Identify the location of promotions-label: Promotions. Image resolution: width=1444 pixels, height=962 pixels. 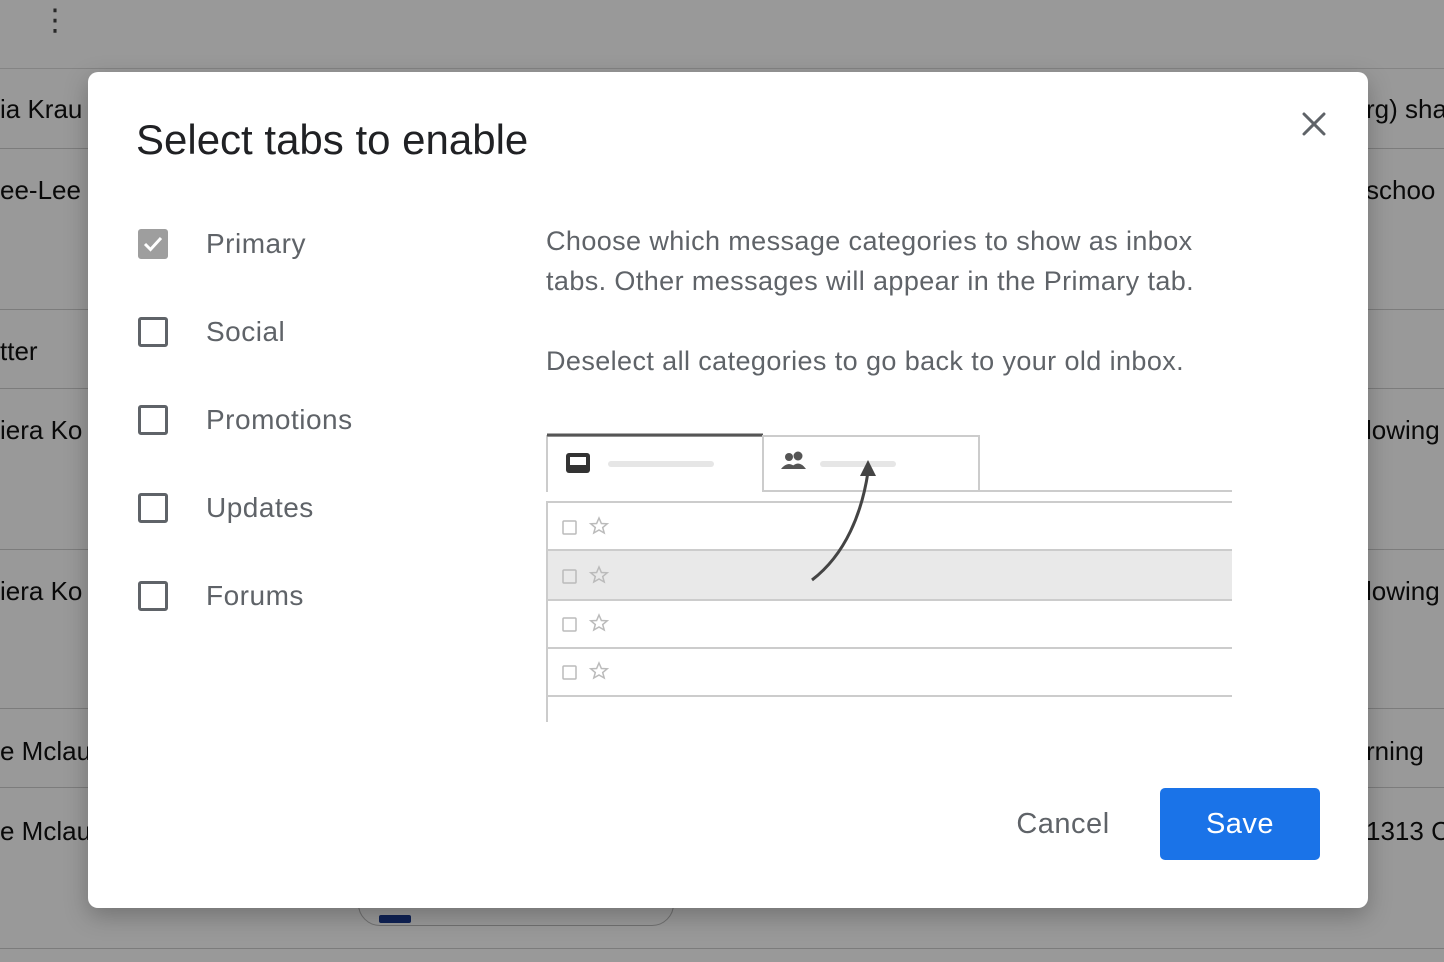
(279, 419).